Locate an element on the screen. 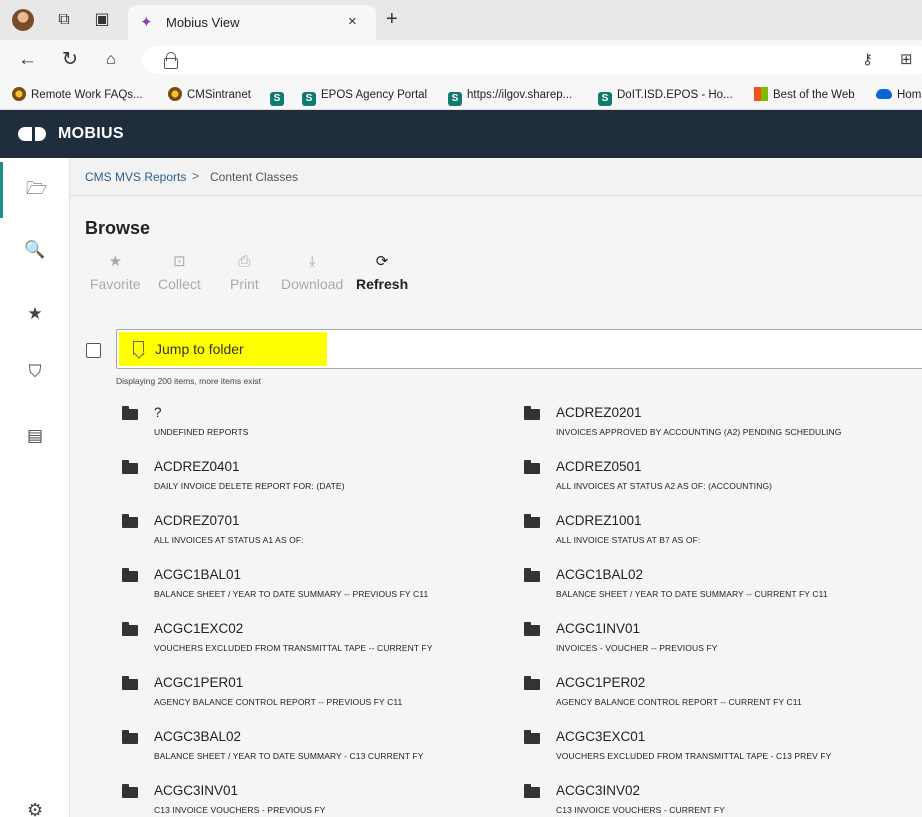  refresh-icon: ⟳ is located at coordinates (382, 261).